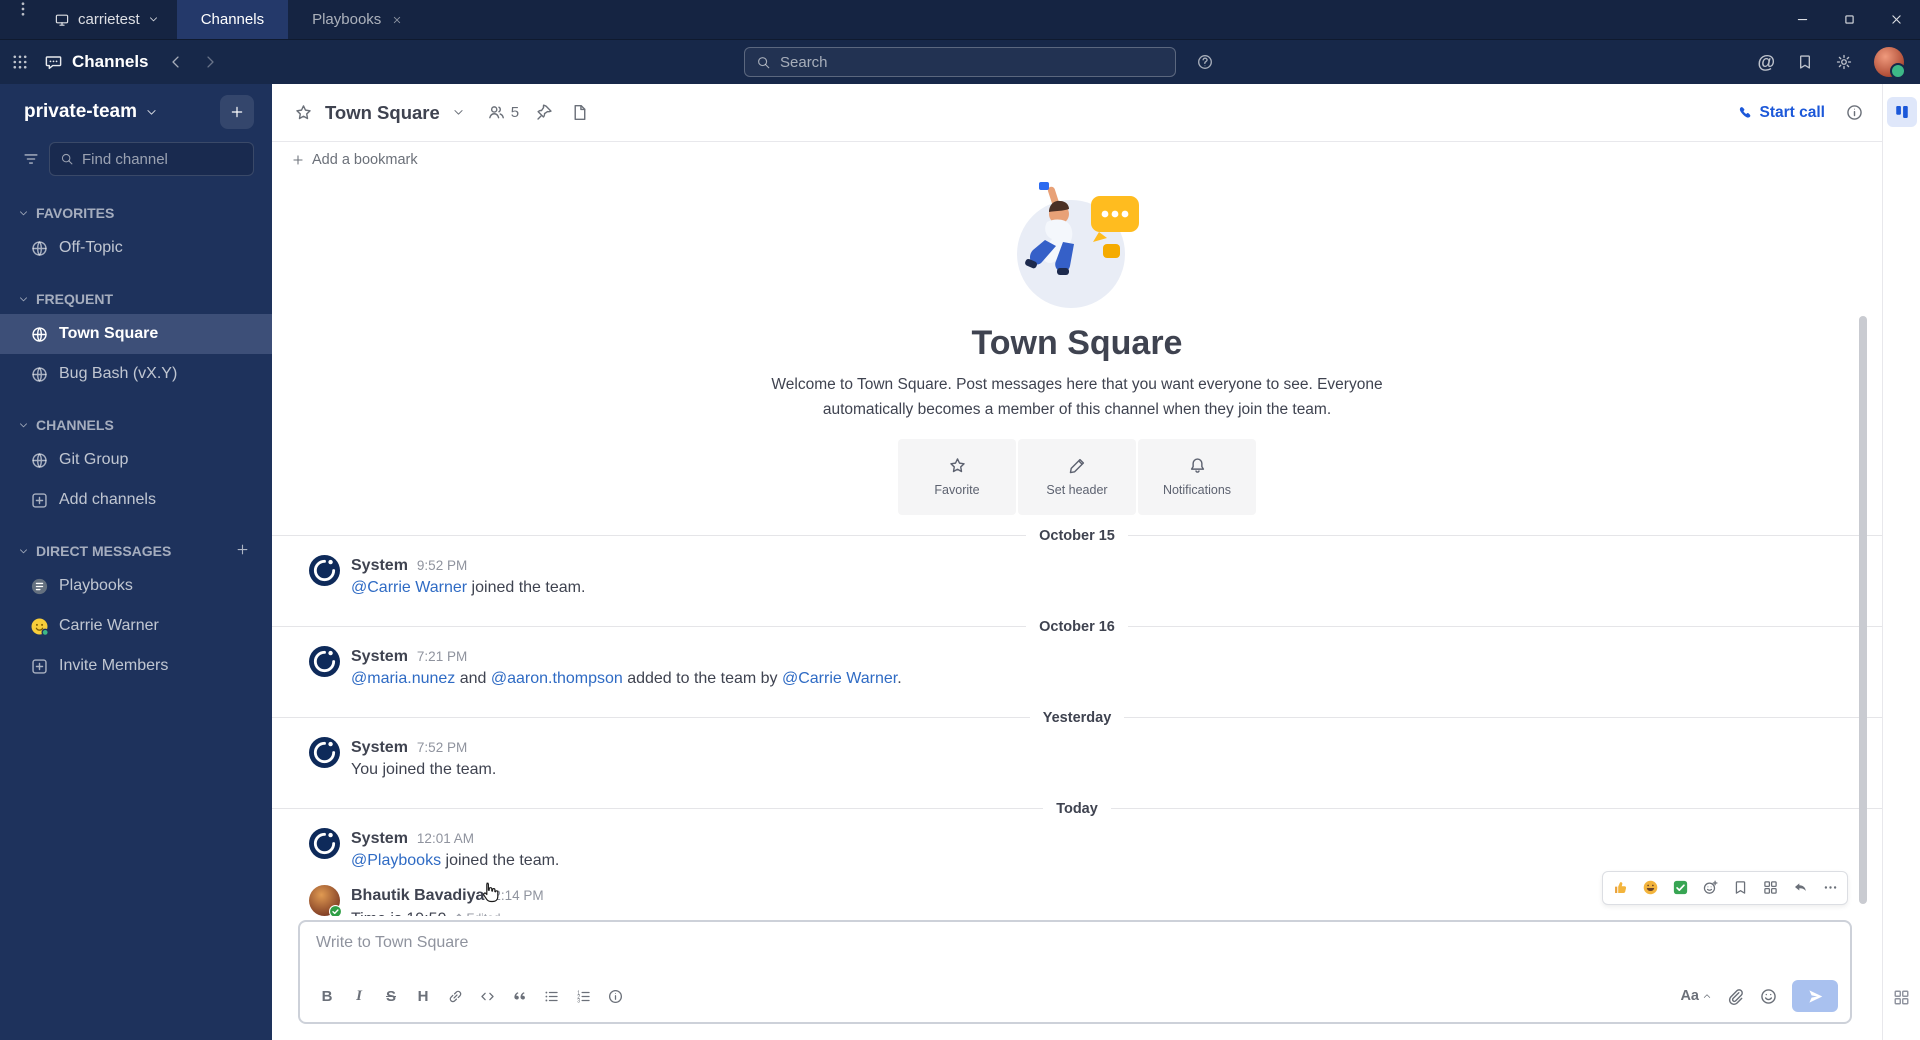 This screenshot has height=1040, width=1920. What do you see at coordinates (210, 62) in the screenshot?
I see `history-forward-button` at bounding box center [210, 62].